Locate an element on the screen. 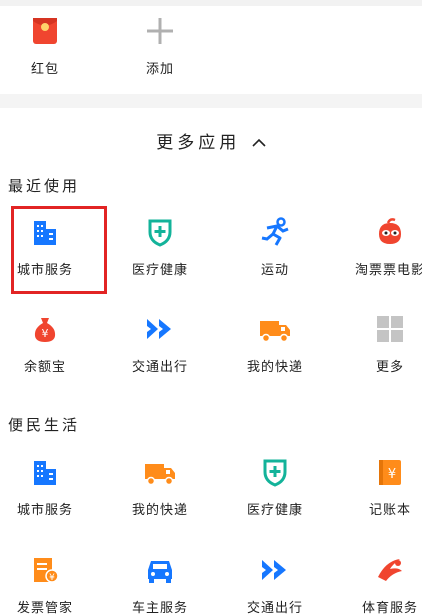  money-bag-icon: ¥ is located at coordinates (45, 329).